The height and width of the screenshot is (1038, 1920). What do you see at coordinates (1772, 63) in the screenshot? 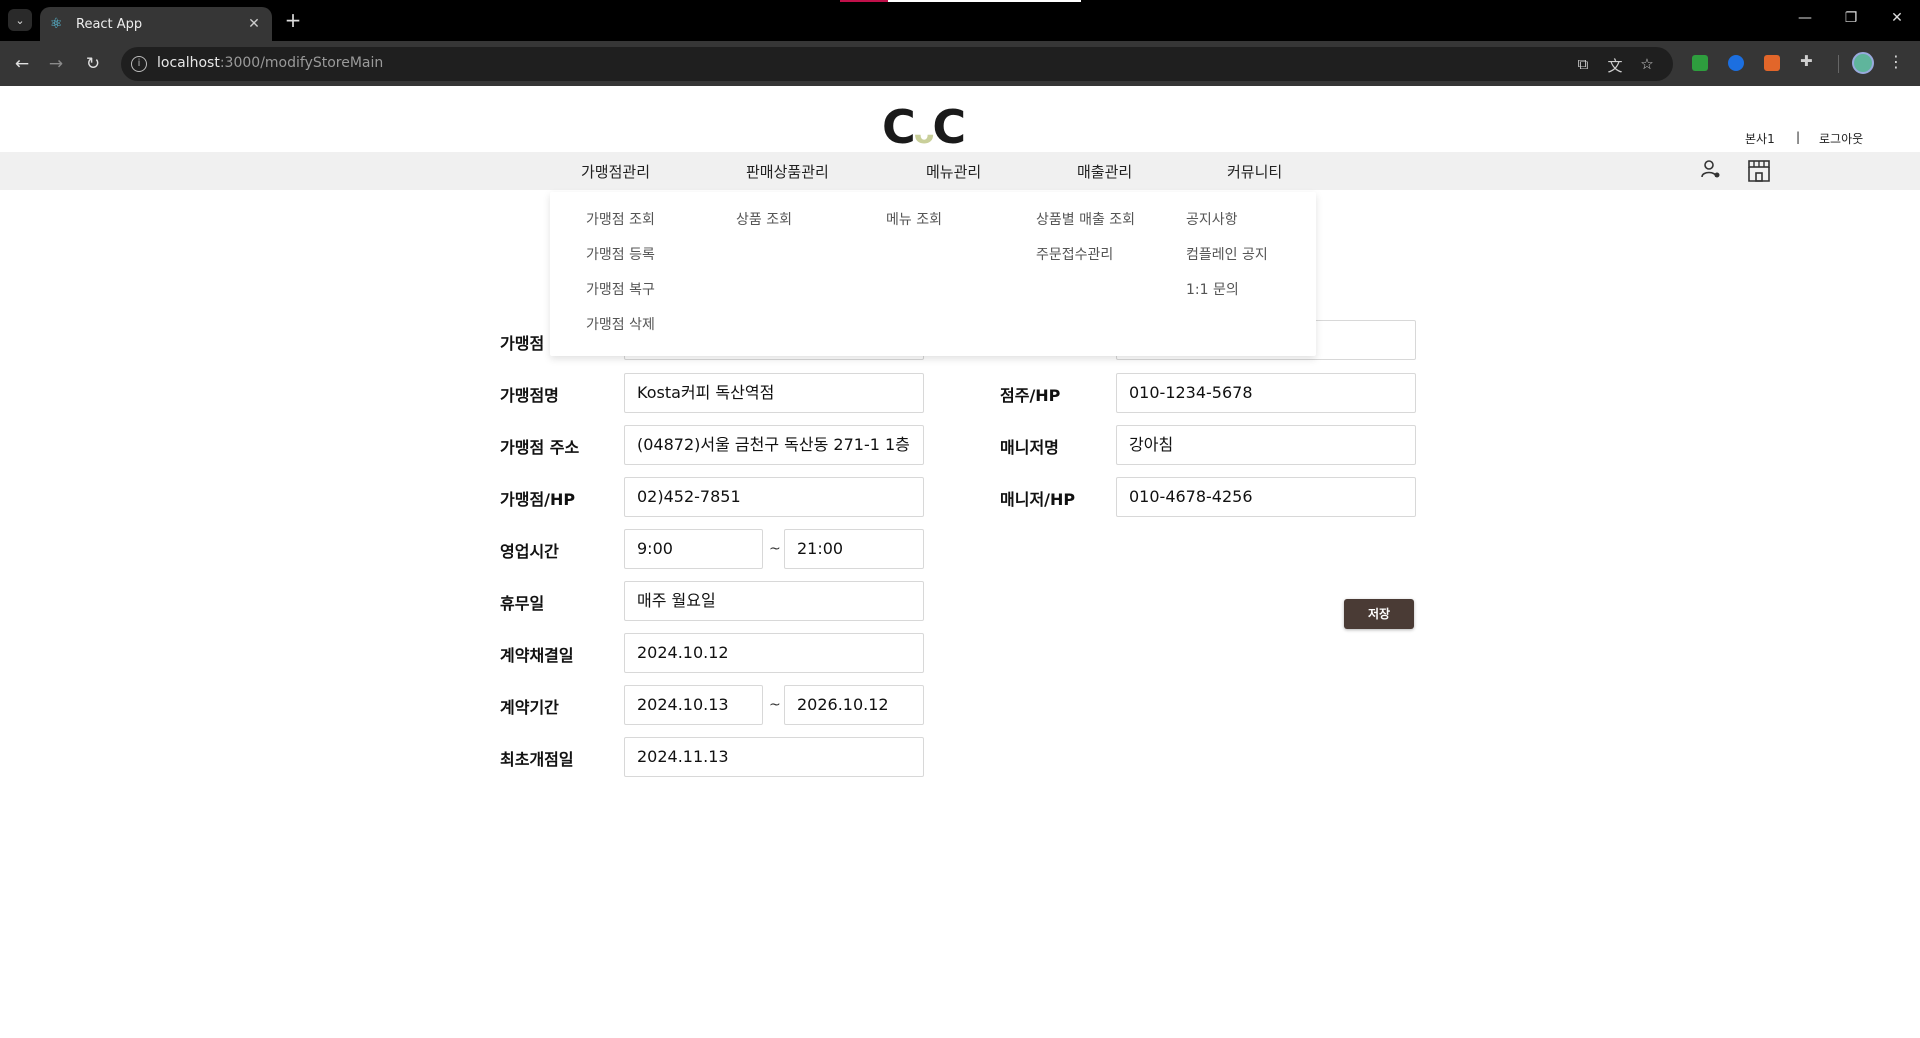
I see `extension-orange-icon` at bounding box center [1772, 63].